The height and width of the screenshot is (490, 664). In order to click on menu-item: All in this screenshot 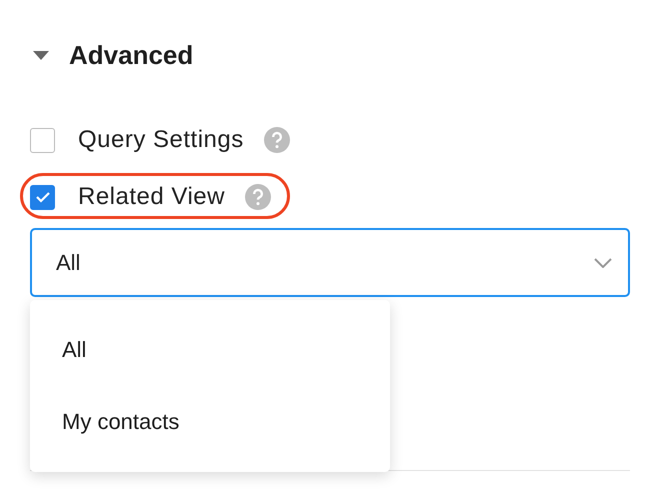, I will do `click(210, 350)`.